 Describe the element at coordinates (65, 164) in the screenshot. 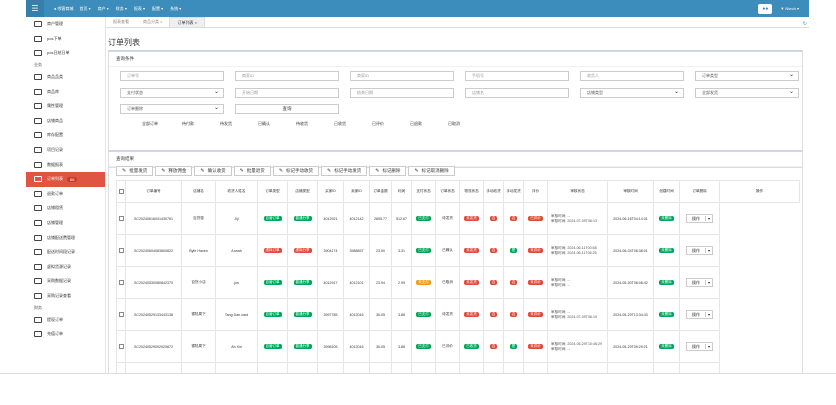

I see `sidebar-item: 数据报表` at that location.